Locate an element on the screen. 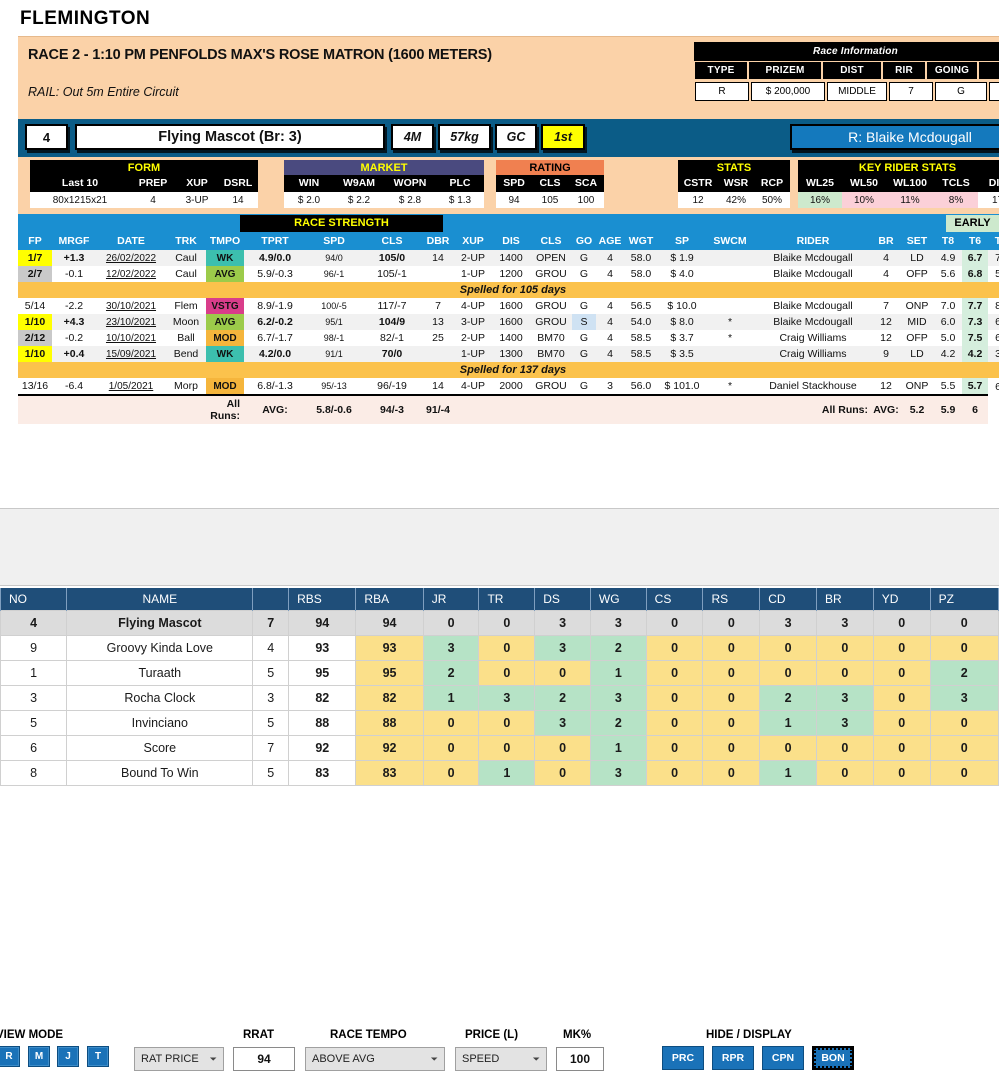 This screenshot has height=1071, width=999. form-cell-date: 12/02/2022 is located at coordinates (131, 274).